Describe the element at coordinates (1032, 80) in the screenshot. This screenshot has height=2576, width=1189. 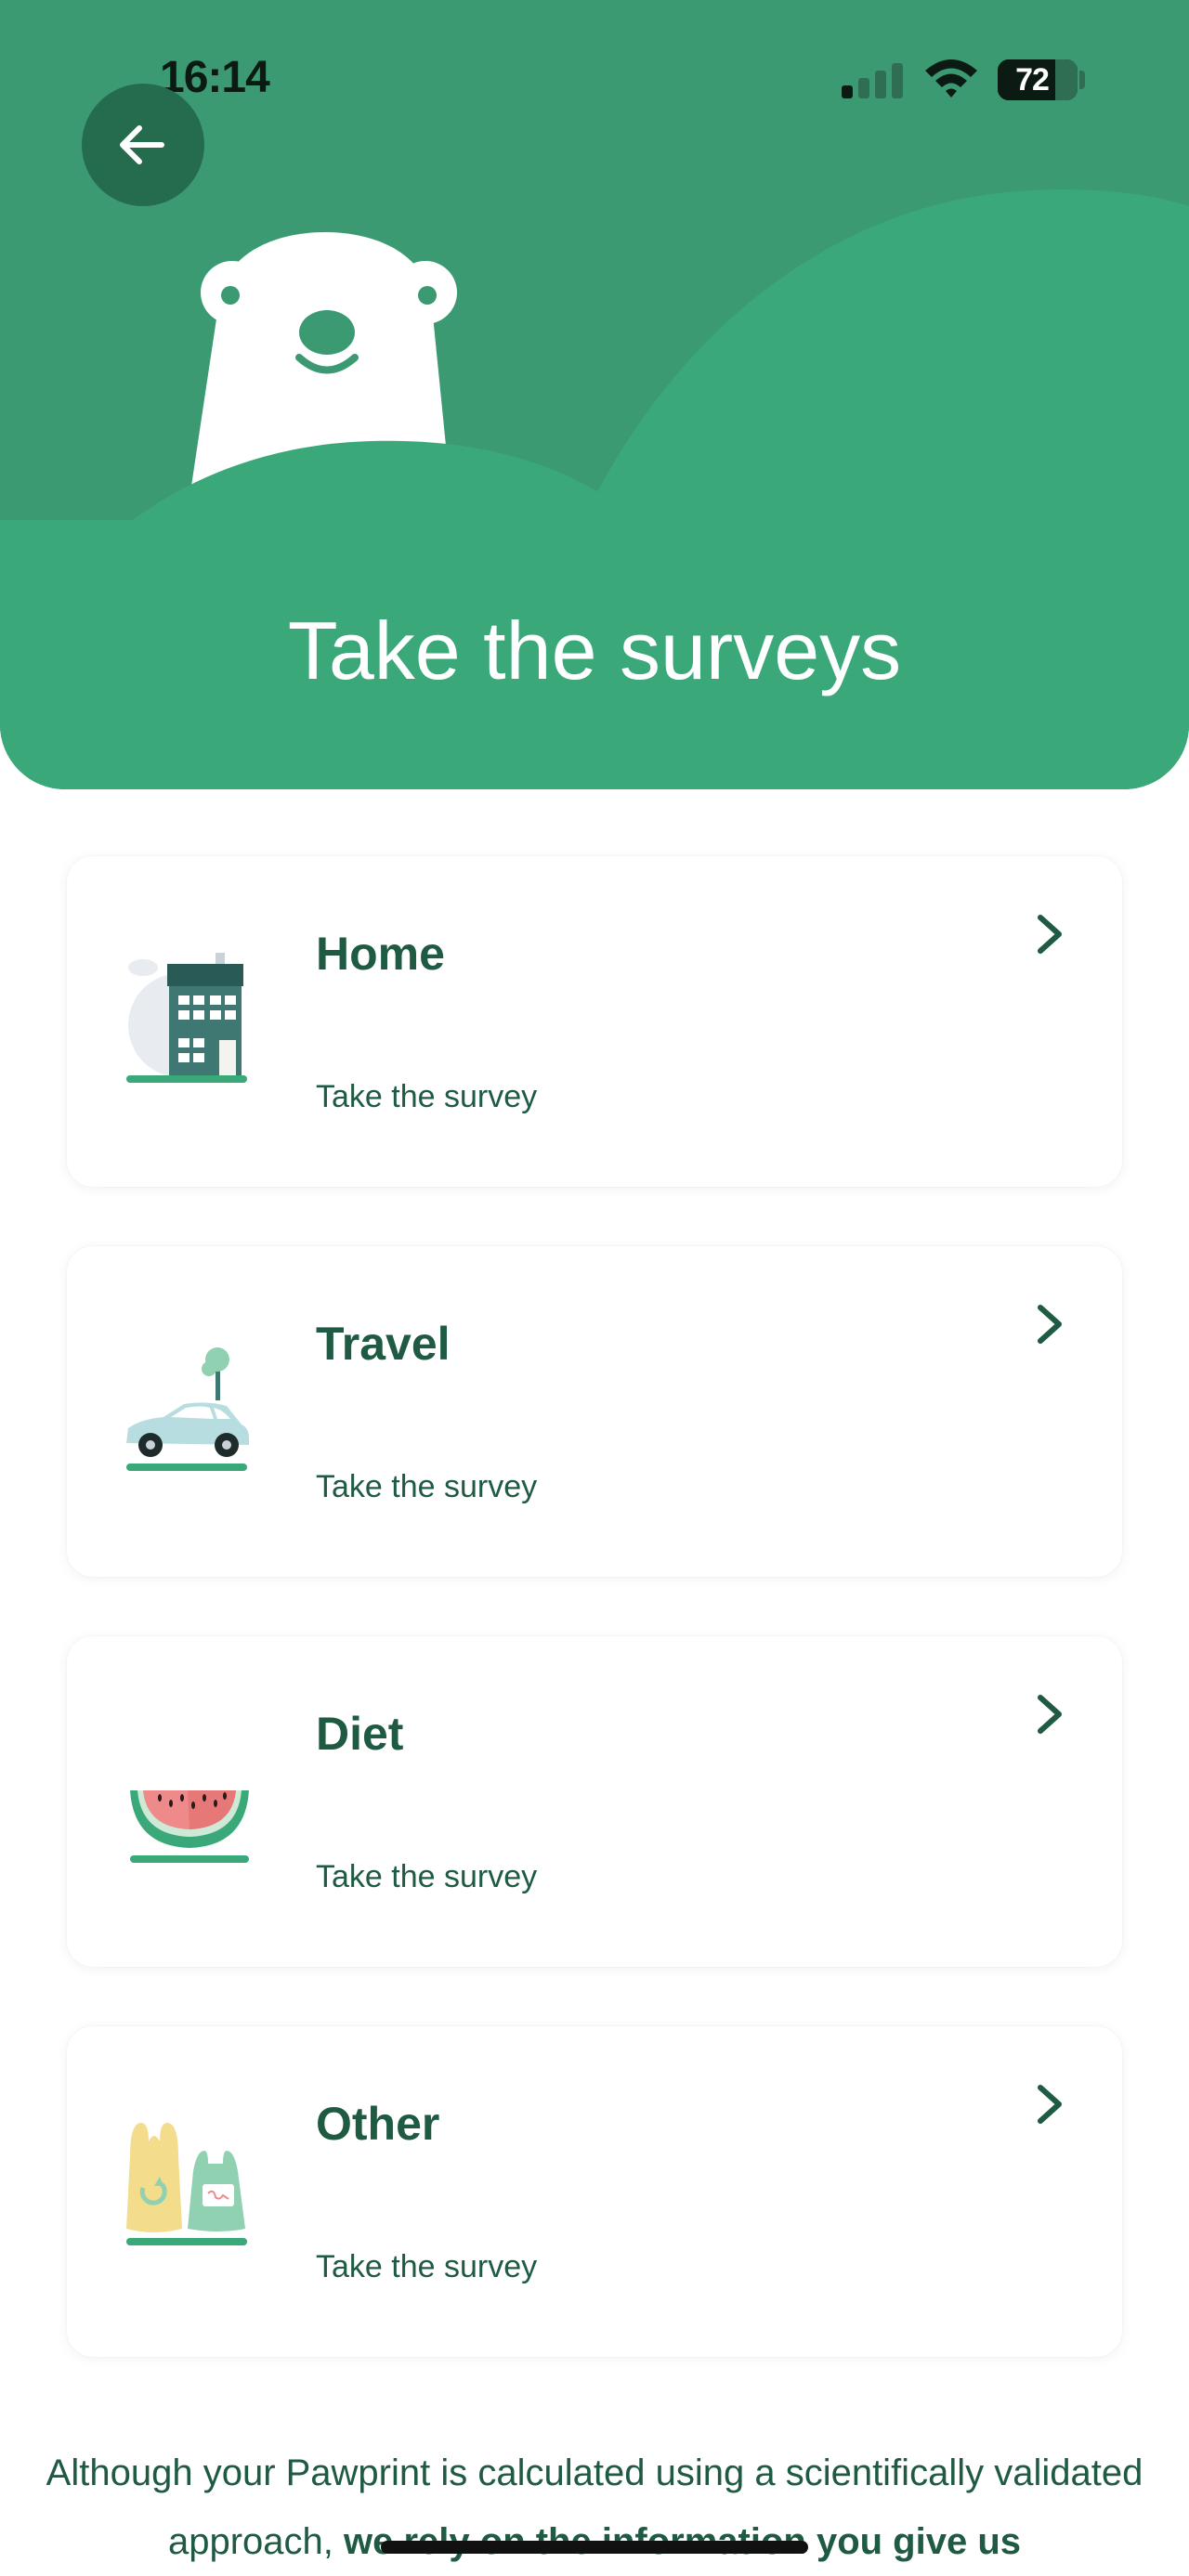
I see `battery-level: 72` at that location.